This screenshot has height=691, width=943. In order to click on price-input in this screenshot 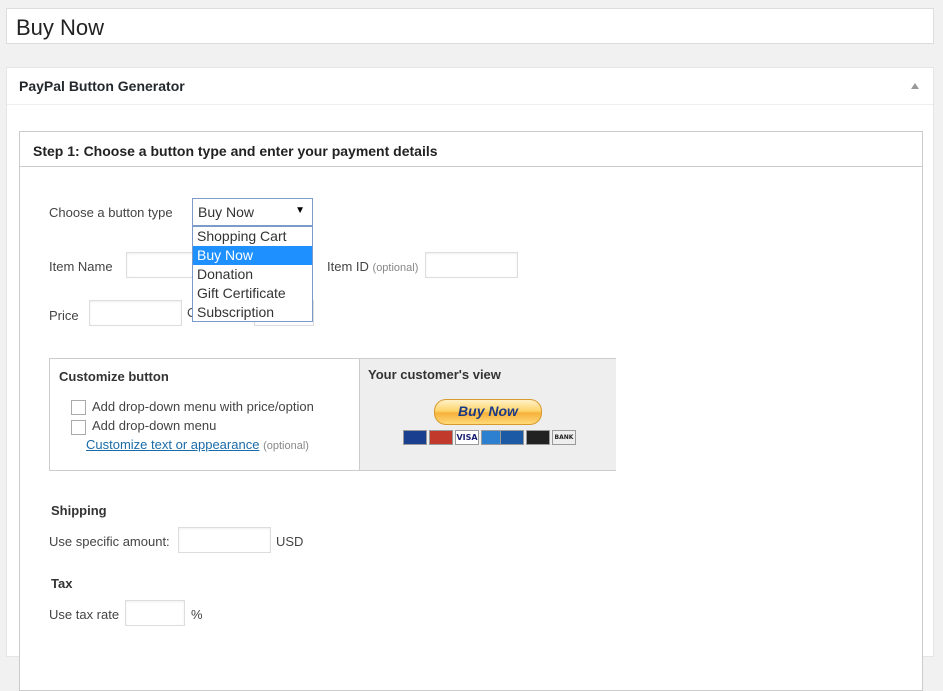, I will do `click(135, 313)`.